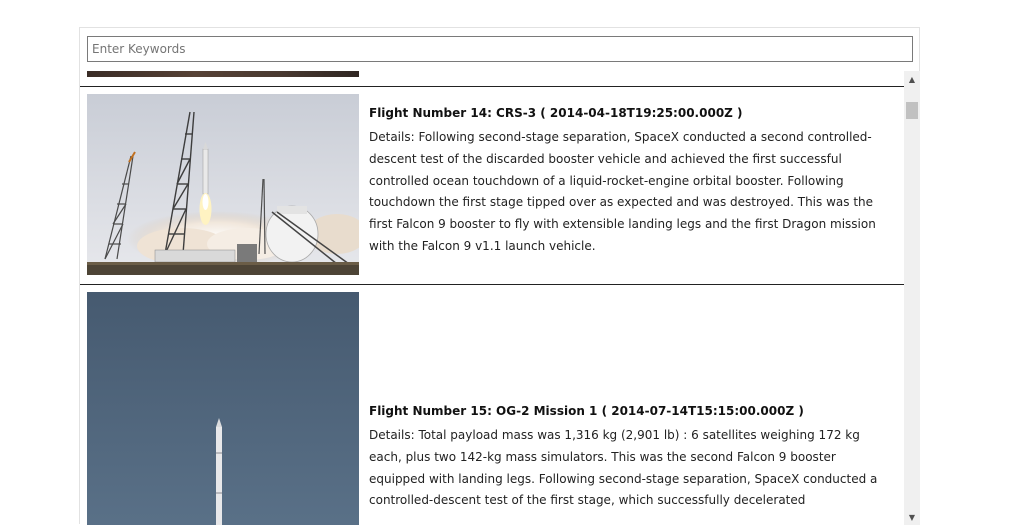  I want to click on search-input, so click(500, 49).